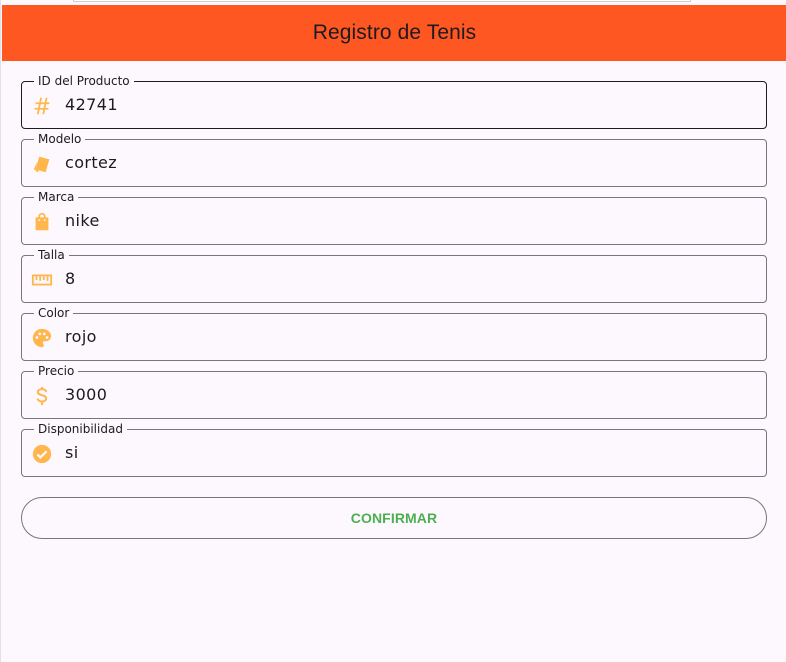 The width and height of the screenshot is (786, 662). I want to click on size-input: 8, so click(70, 279).